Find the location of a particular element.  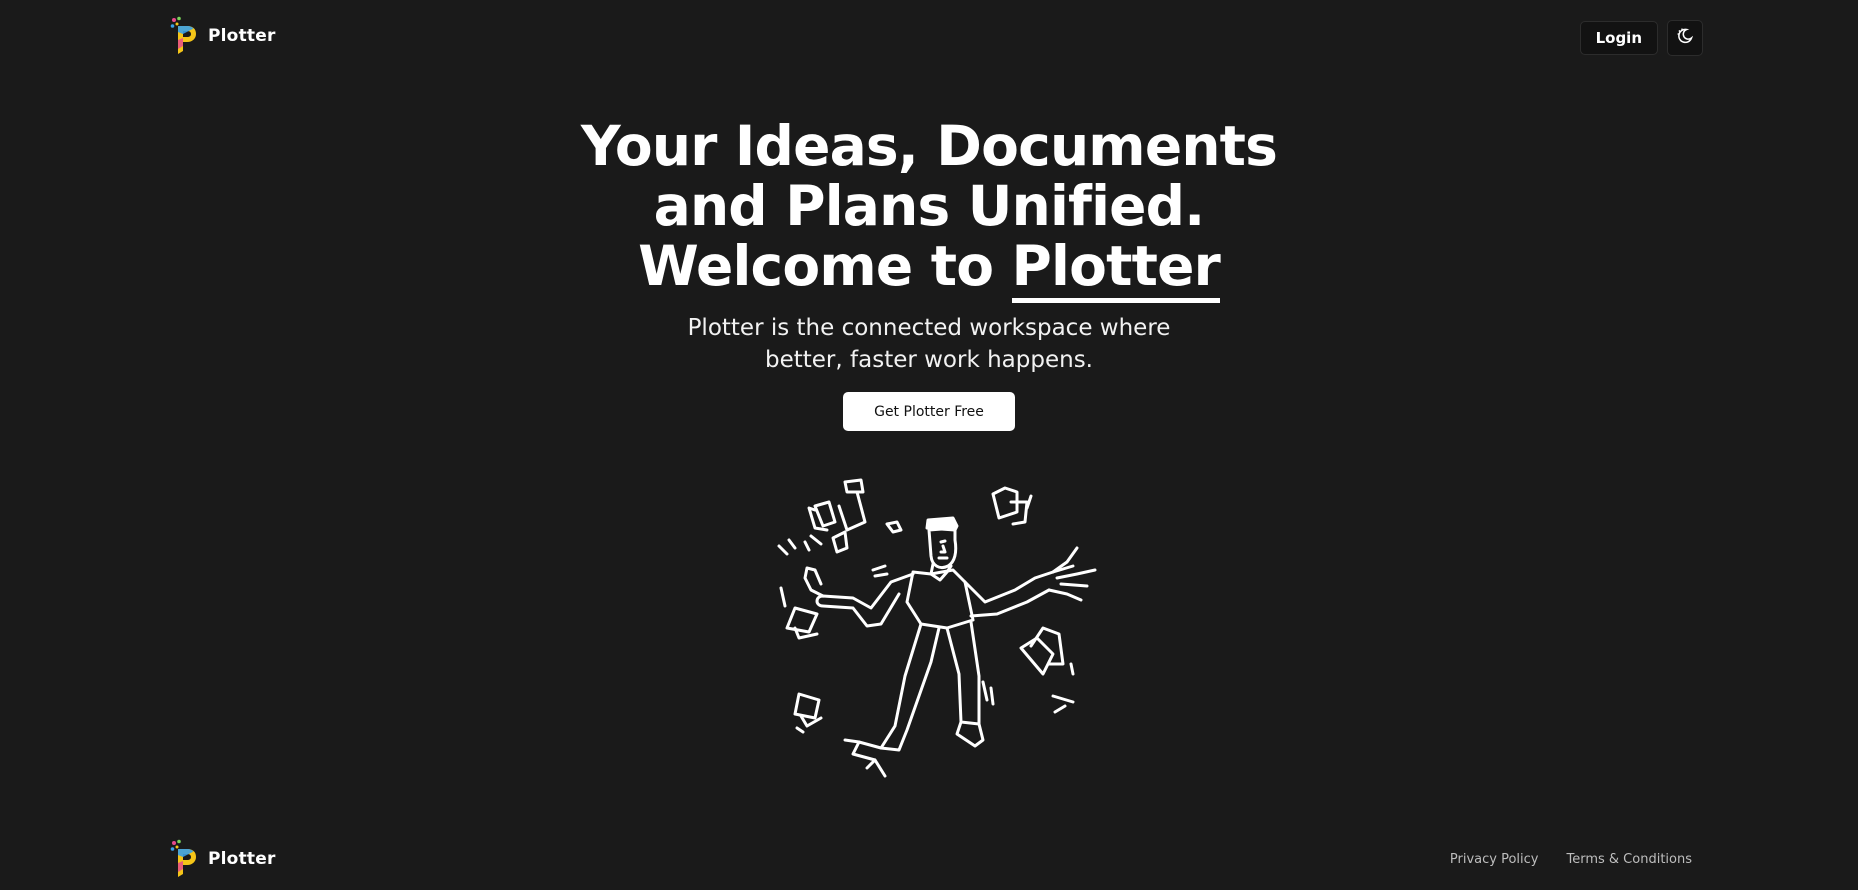

get-plotter-free-button: Get Plotter Free is located at coordinates (929, 411).